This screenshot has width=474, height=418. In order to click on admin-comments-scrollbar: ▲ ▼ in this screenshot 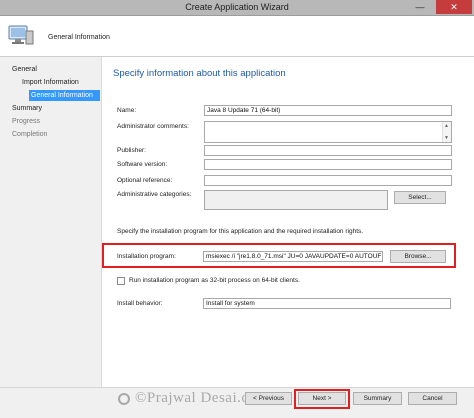, I will do `click(446, 132)`.